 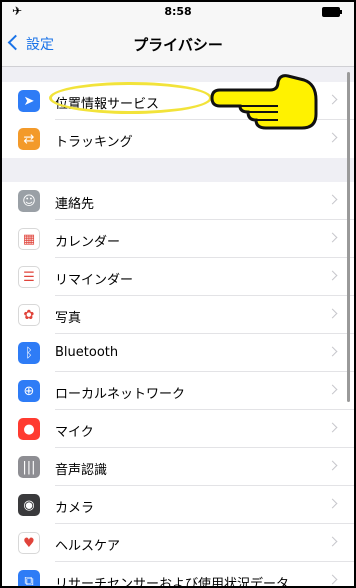 I want to click on status-bar: ✈ 8:58, so click(x=178, y=12).